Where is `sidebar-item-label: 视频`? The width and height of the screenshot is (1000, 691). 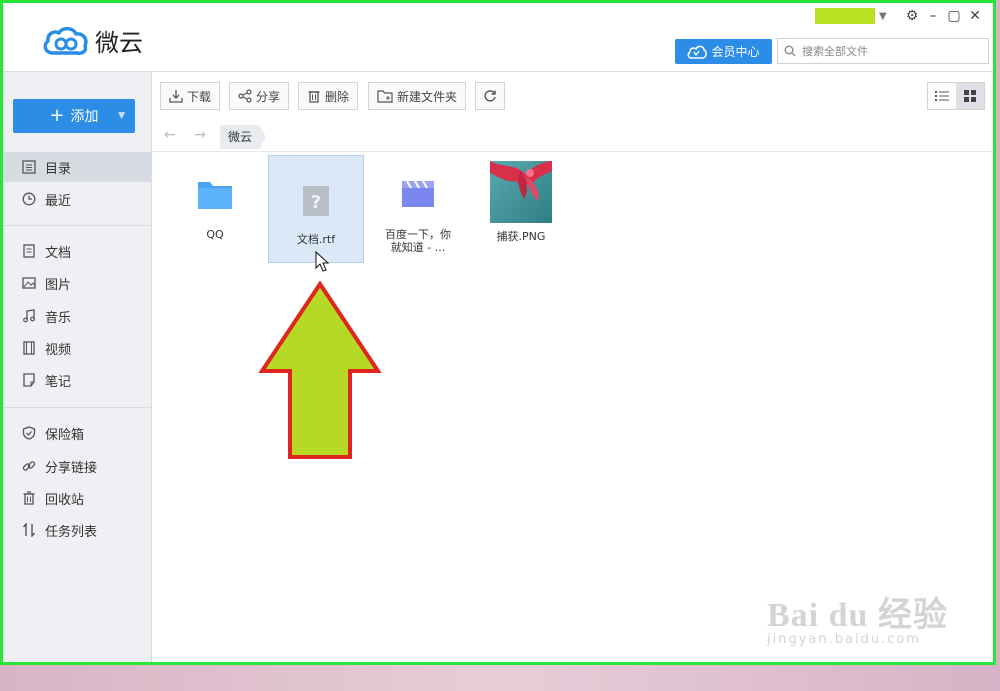 sidebar-item-label: 视频 is located at coordinates (58, 350).